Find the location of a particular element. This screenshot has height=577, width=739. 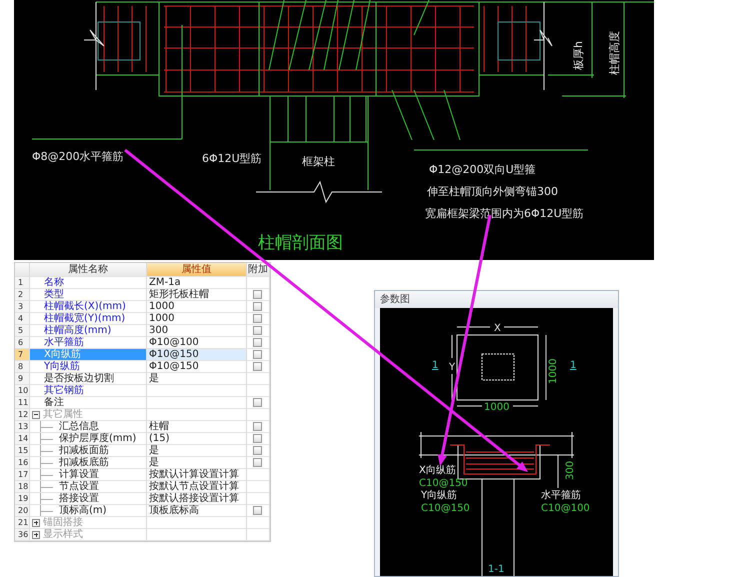

dimension-label: Y is located at coordinates (452, 367).